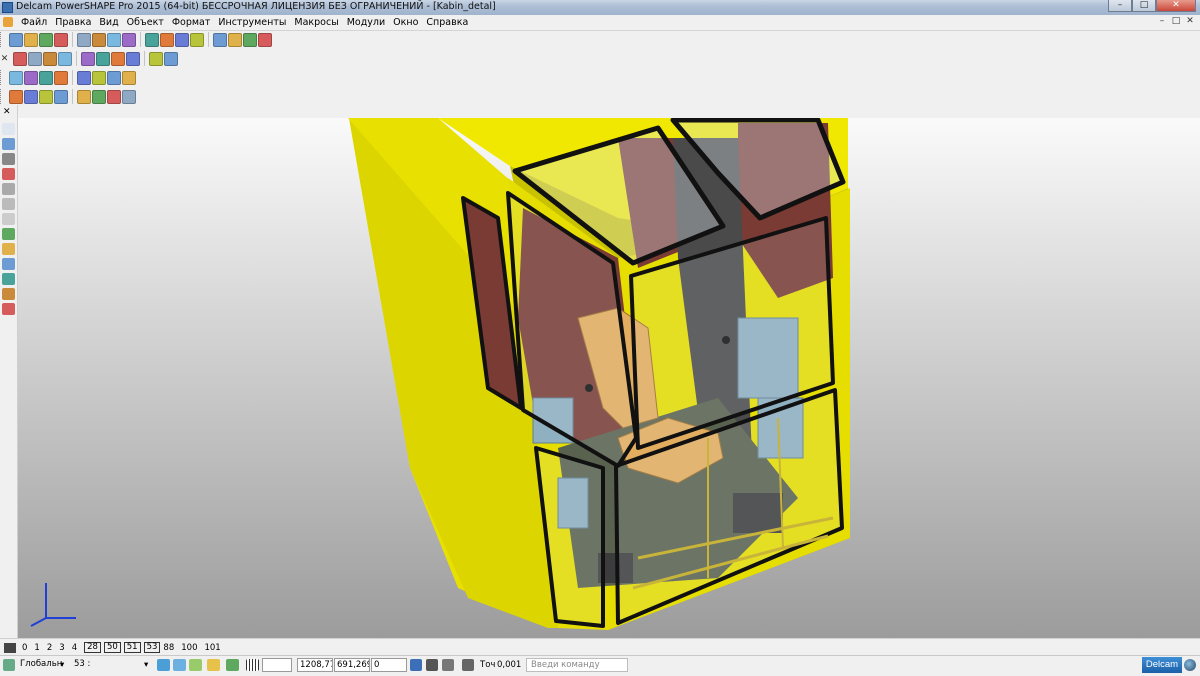 The width and height of the screenshot is (1200, 676). What do you see at coordinates (416, 665) in the screenshot?
I see `coords-icon` at bounding box center [416, 665].